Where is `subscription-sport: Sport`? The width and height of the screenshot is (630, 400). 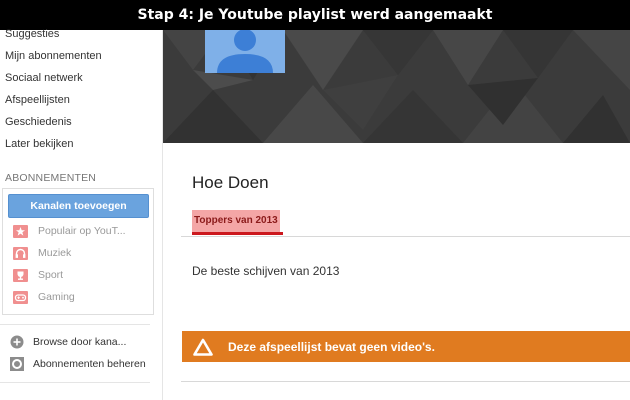 subscription-sport: Sport is located at coordinates (38, 275).